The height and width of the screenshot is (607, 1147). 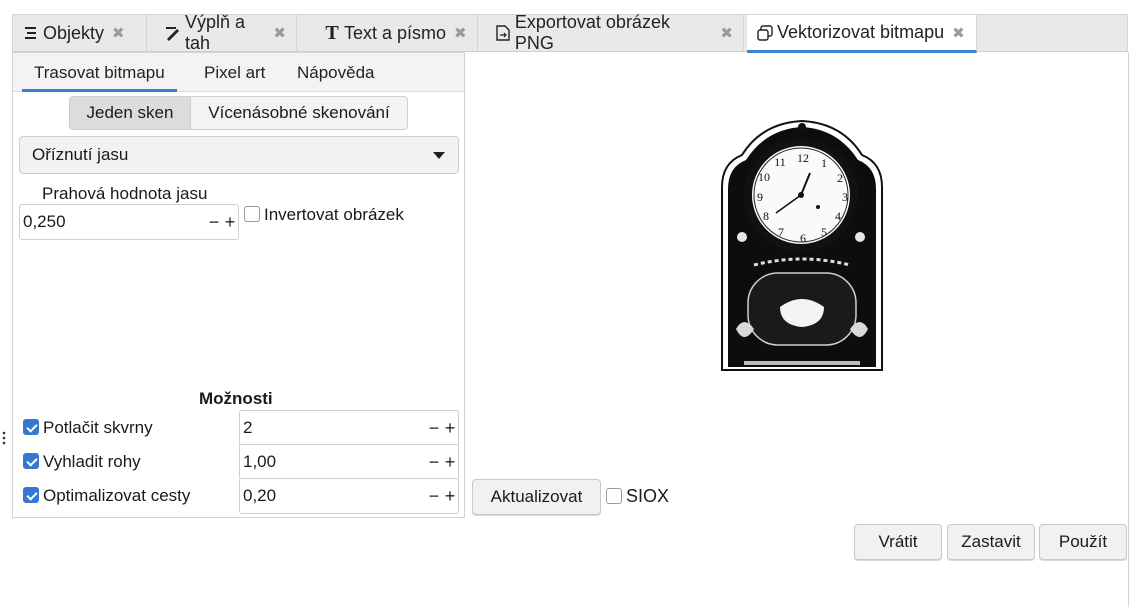 What do you see at coordinates (31, 495) in the screenshot?
I see `optimize-paths-checkbox` at bounding box center [31, 495].